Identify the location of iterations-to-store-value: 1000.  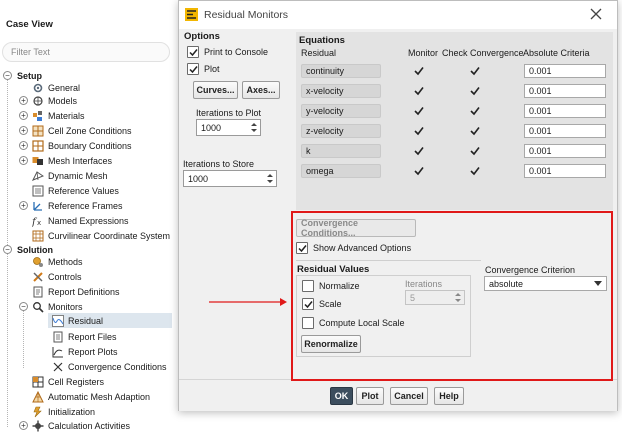
(198, 178).